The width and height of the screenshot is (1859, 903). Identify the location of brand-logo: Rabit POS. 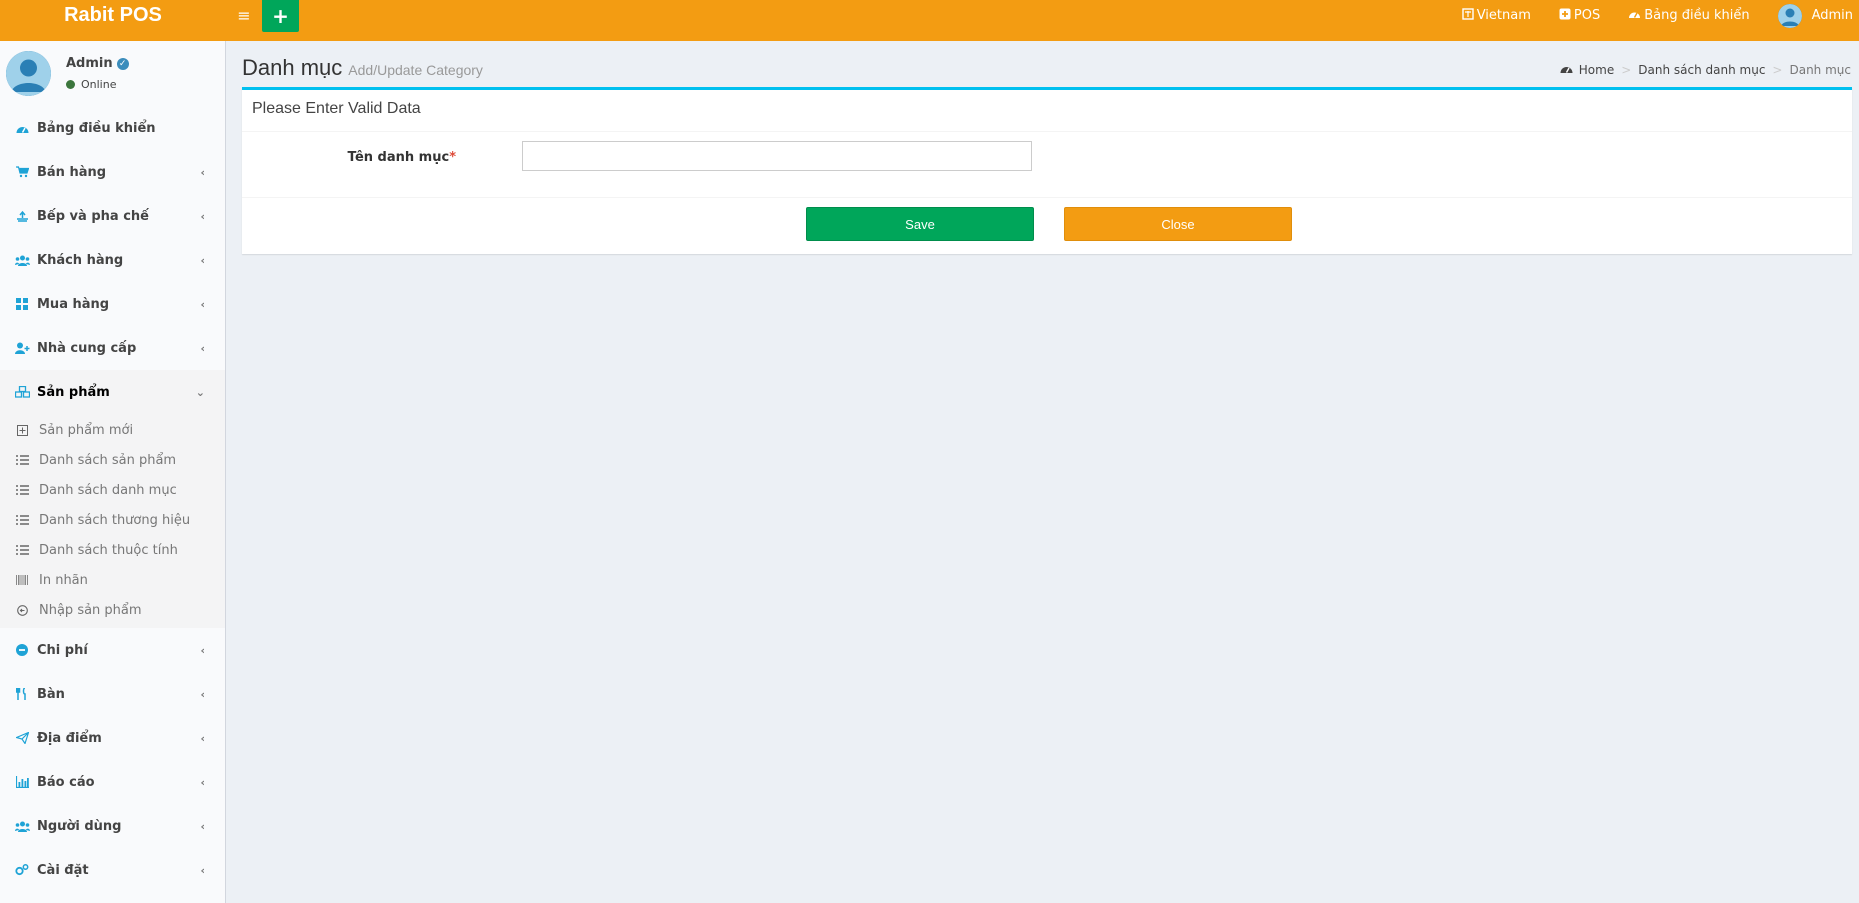
(113, 20).